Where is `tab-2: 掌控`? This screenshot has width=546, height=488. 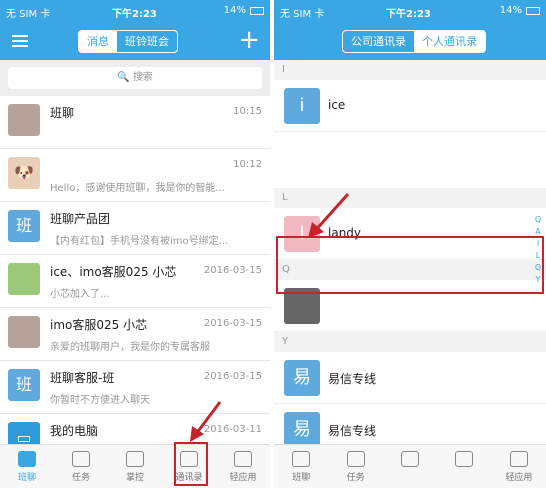 tab-2: 掌控 is located at coordinates (135, 466).